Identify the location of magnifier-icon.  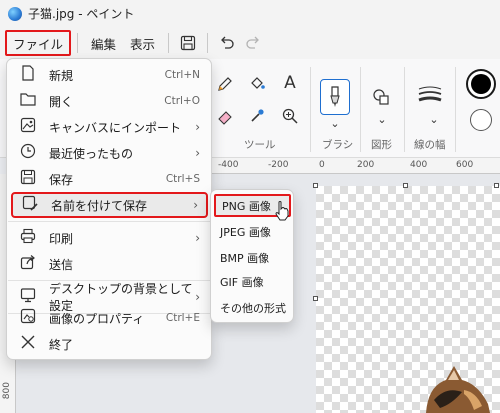
(290, 118).